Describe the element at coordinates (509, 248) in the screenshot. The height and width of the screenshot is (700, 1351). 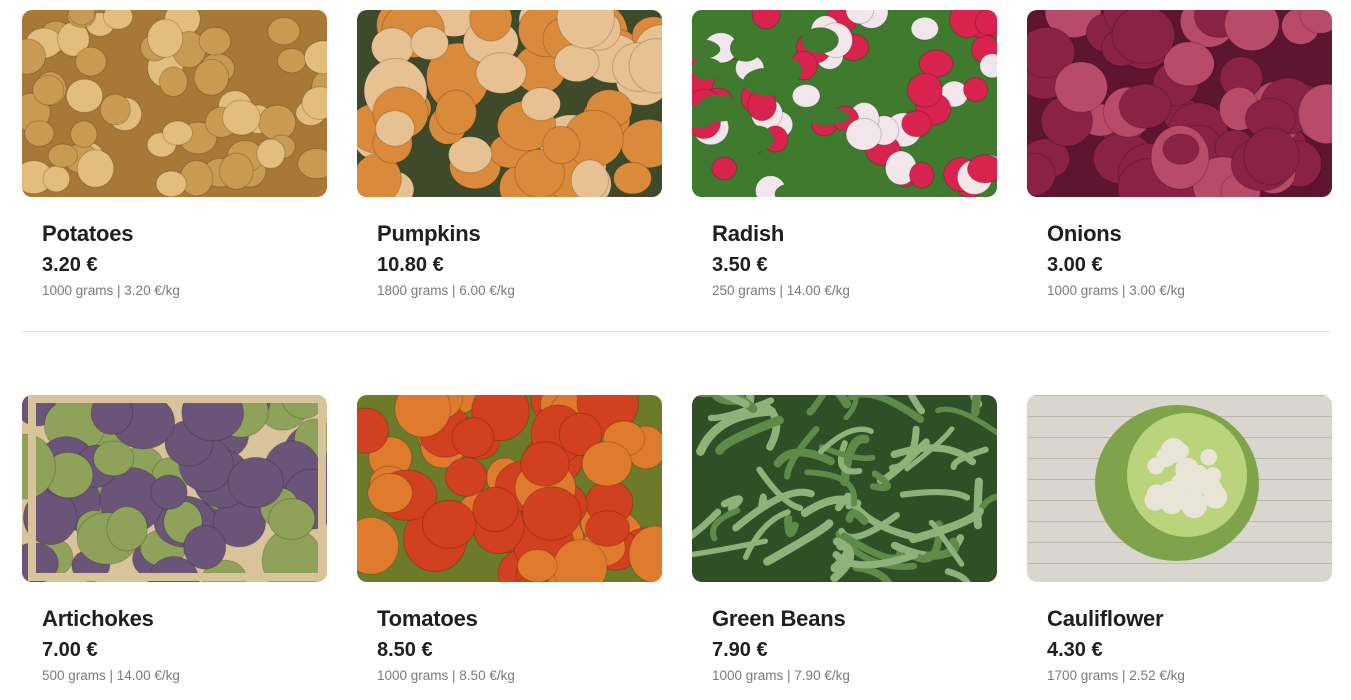
I see `product-info: Pumpkins 10.80 € 1800 grams | 6.00 €/kg` at that location.